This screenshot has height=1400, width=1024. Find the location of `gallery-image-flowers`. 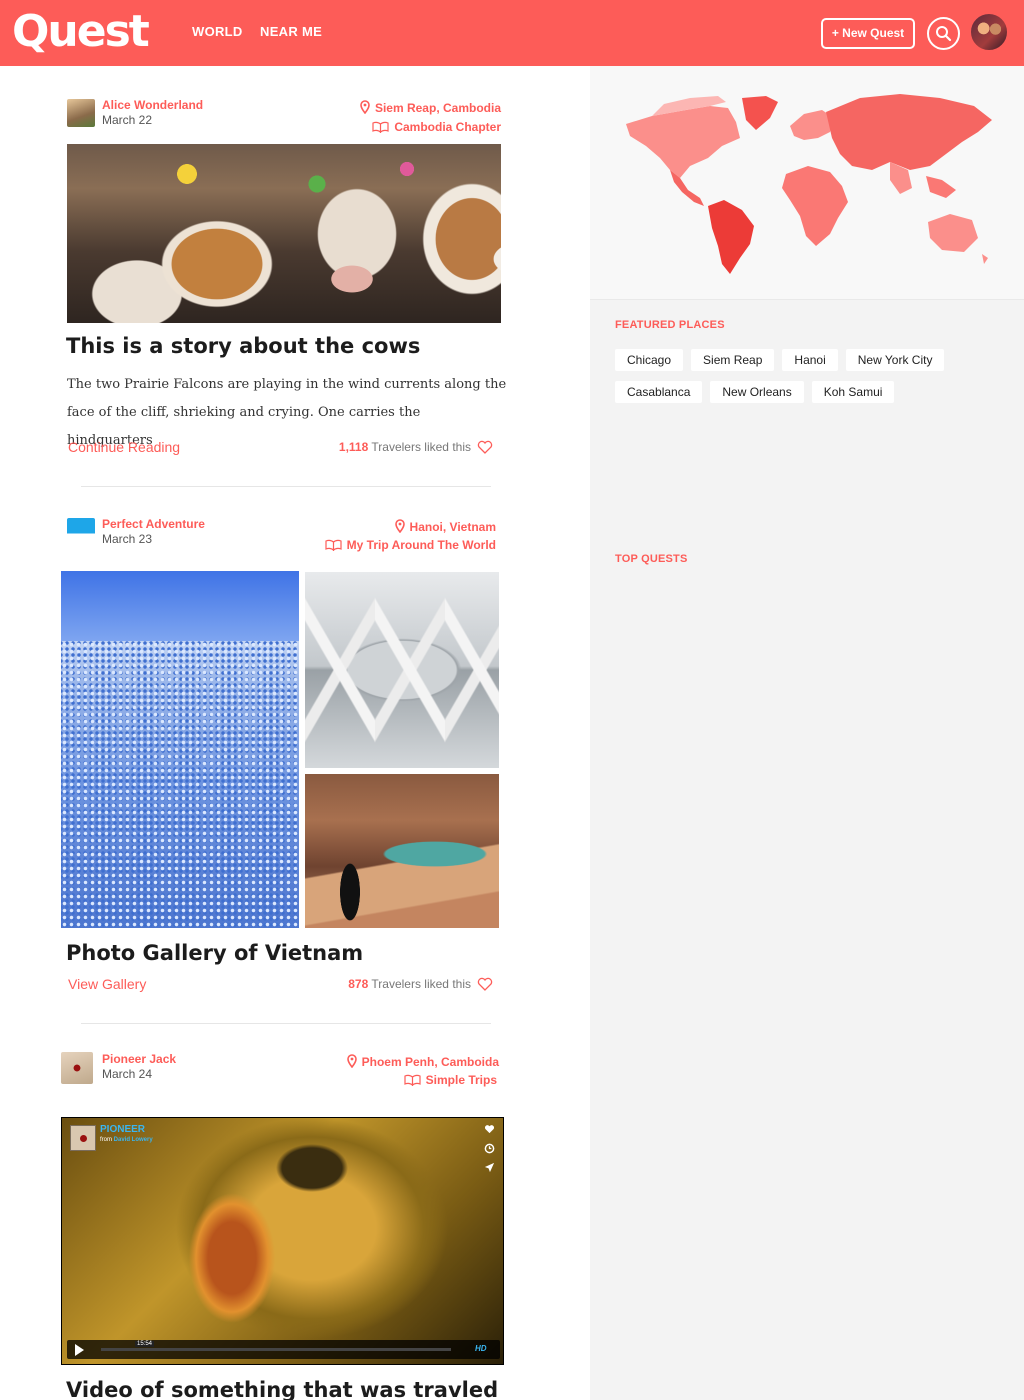

gallery-image-flowers is located at coordinates (180, 749).